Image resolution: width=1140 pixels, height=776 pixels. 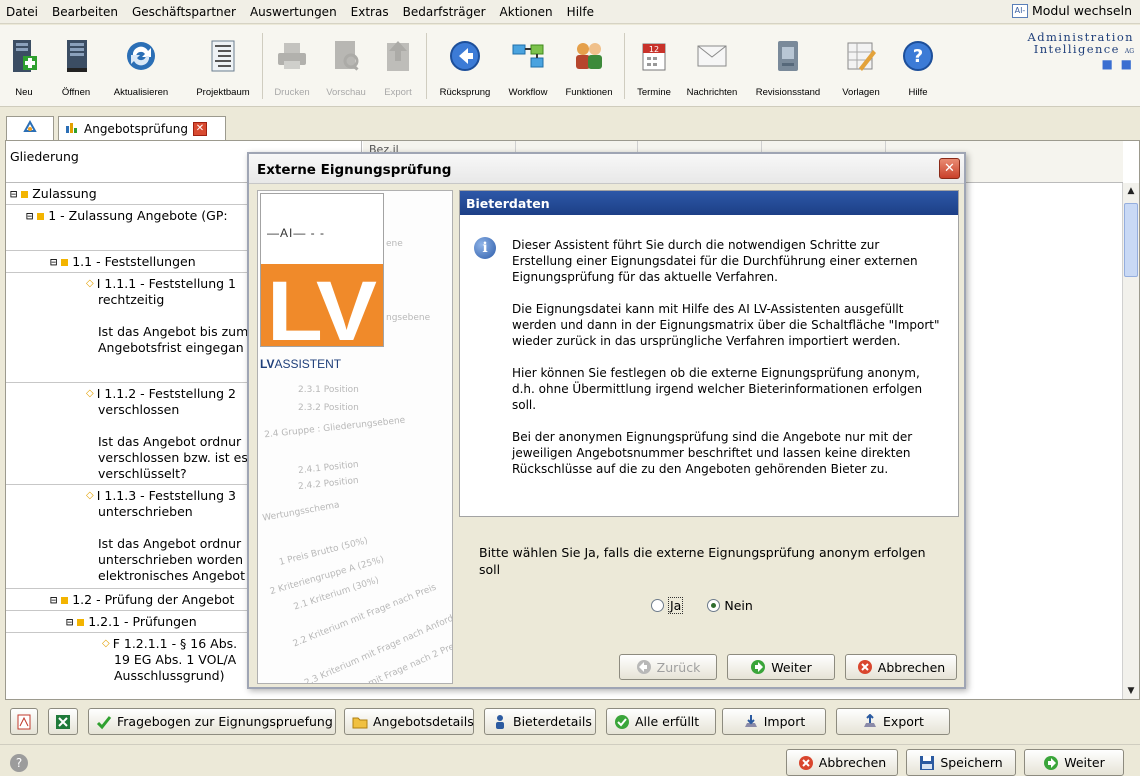 What do you see at coordinates (465, 66) in the screenshot?
I see `toolbar-ruecksprung-button: Rücksprung` at bounding box center [465, 66].